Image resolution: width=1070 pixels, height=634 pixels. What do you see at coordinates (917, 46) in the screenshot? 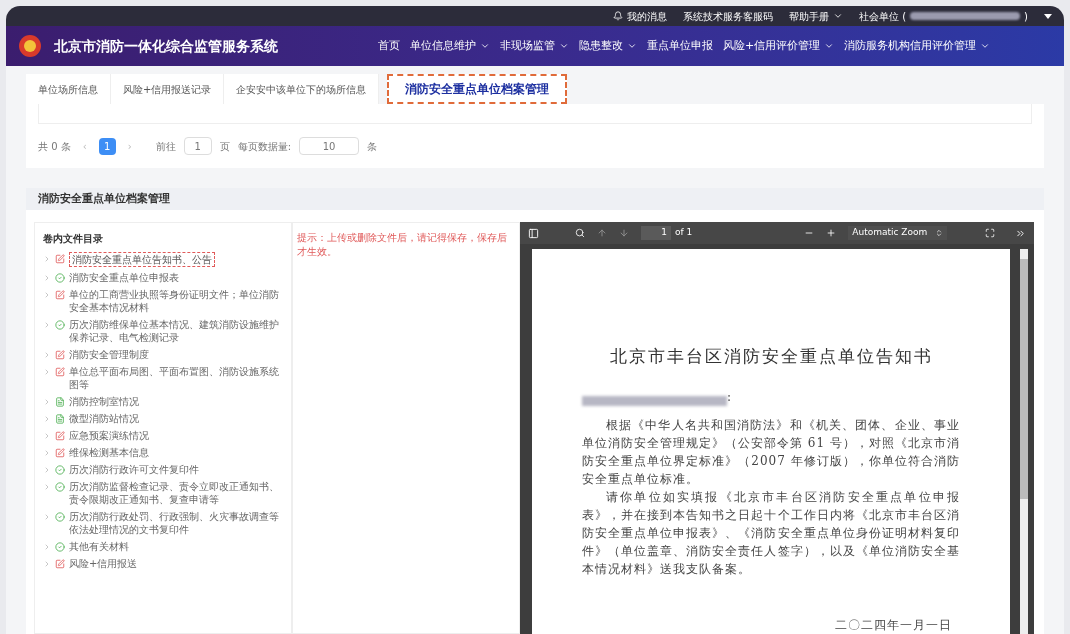
I see `nav-item: 消防服务机构信用评价管理` at bounding box center [917, 46].